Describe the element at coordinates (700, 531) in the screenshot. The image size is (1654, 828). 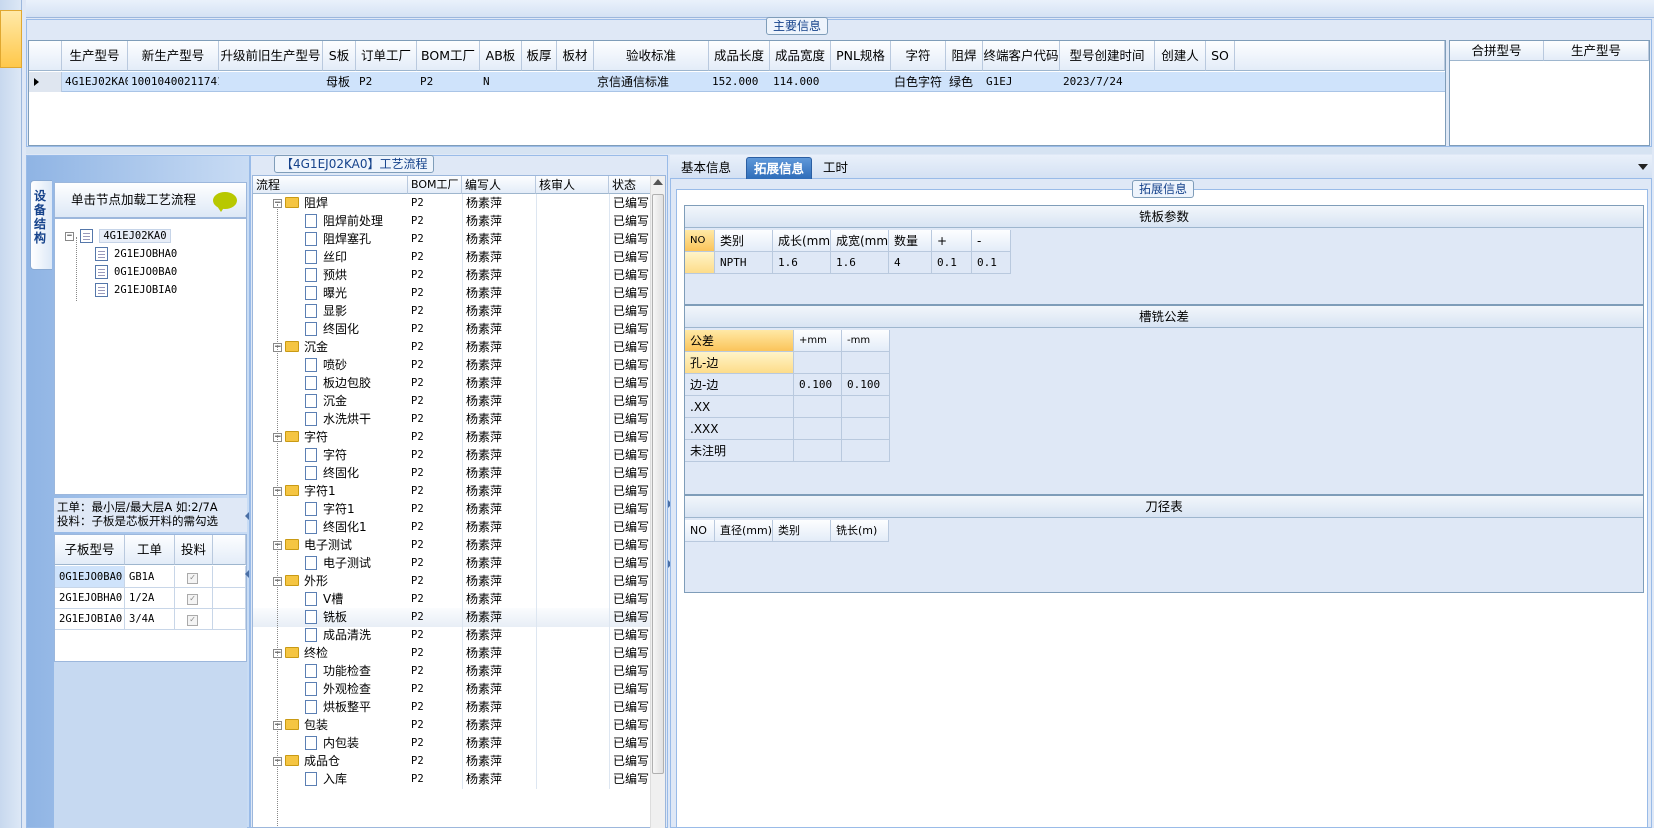
I see `tool-col-header: NO` at that location.